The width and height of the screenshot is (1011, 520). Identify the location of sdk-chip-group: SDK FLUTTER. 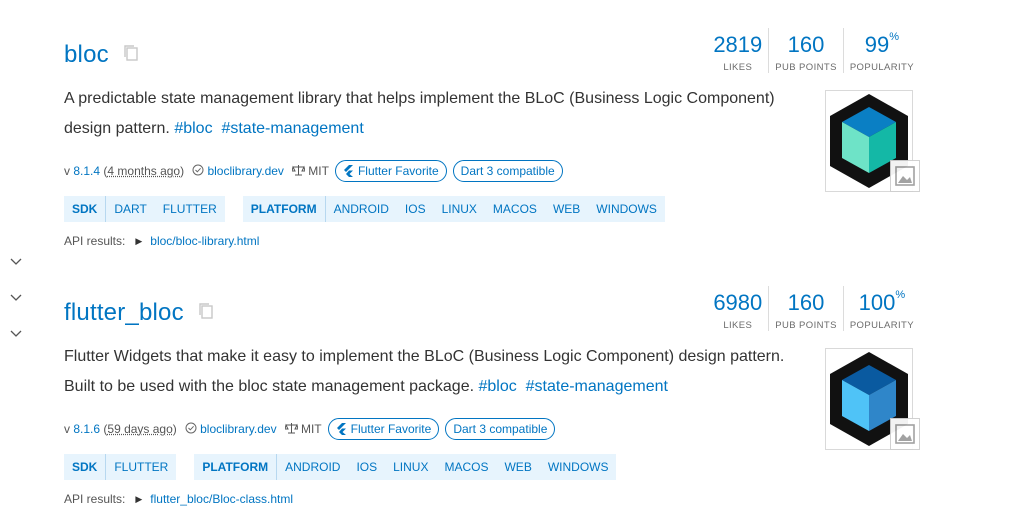
(120, 467).